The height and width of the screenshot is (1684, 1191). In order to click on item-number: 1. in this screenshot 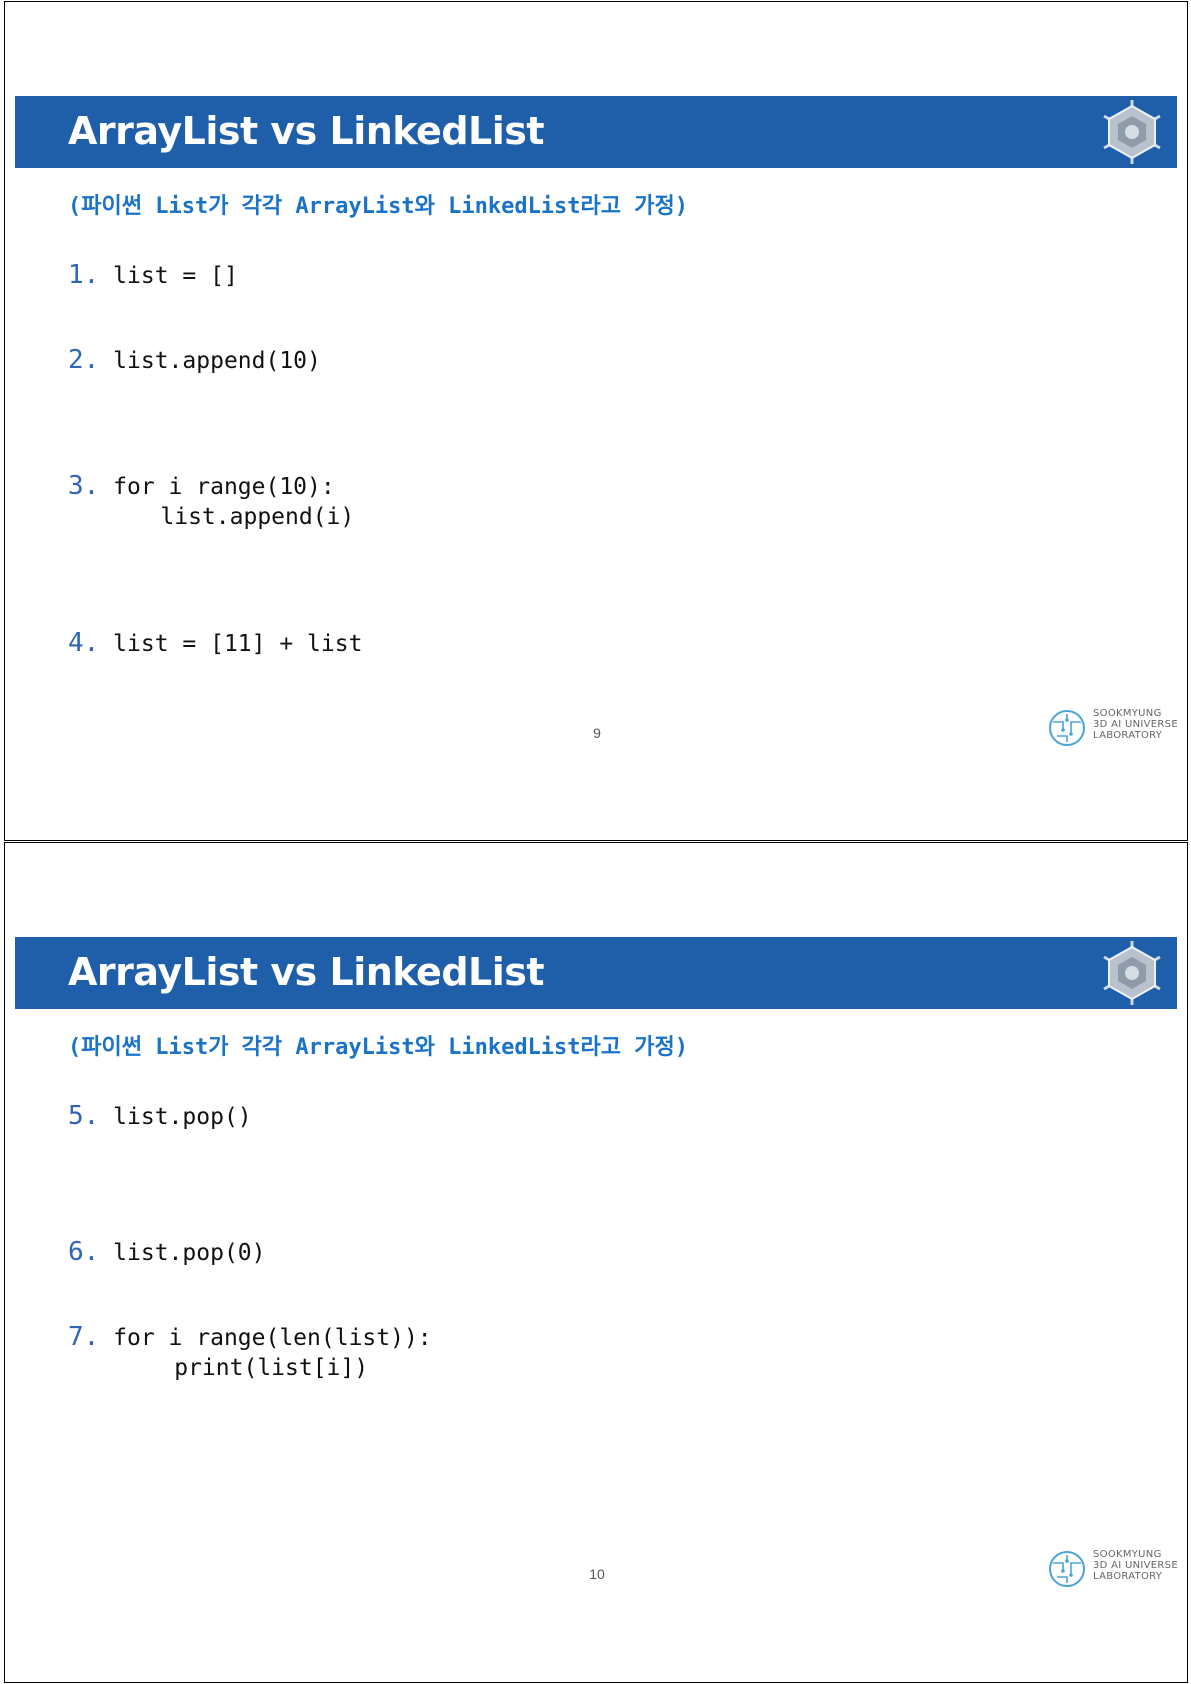, I will do `click(84, 275)`.